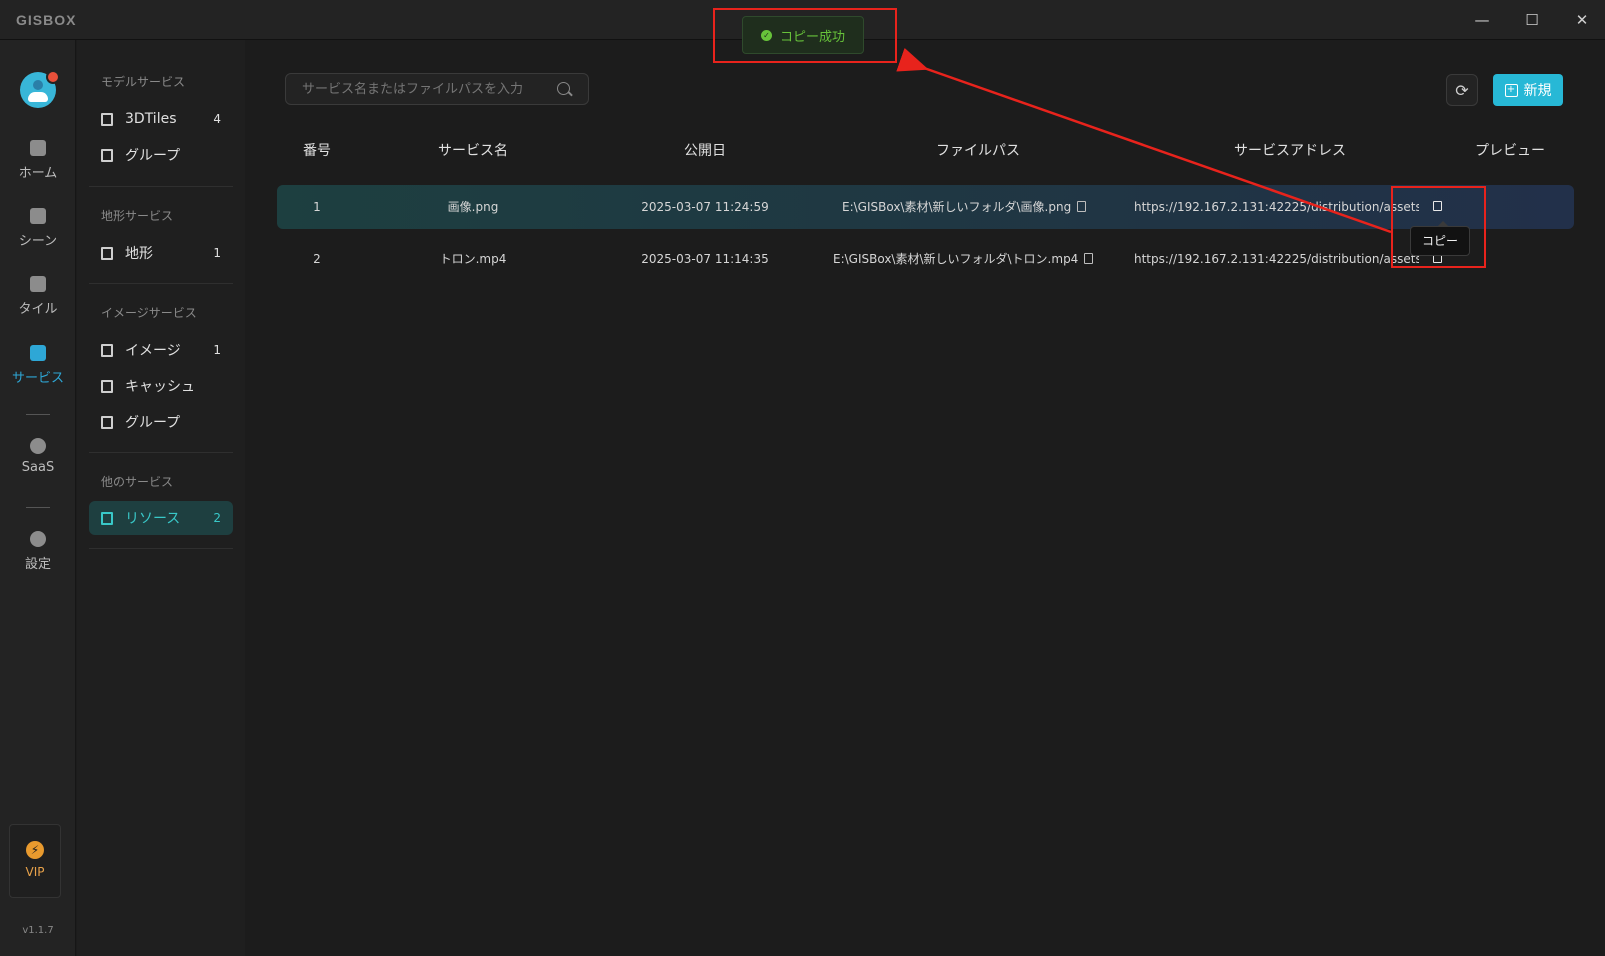 This screenshot has height=956, width=1605. What do you see at coordinates (35, 861) in the screenshot?
I see `vip-button: ⚡ VIP` at bounding box center [35, 861].